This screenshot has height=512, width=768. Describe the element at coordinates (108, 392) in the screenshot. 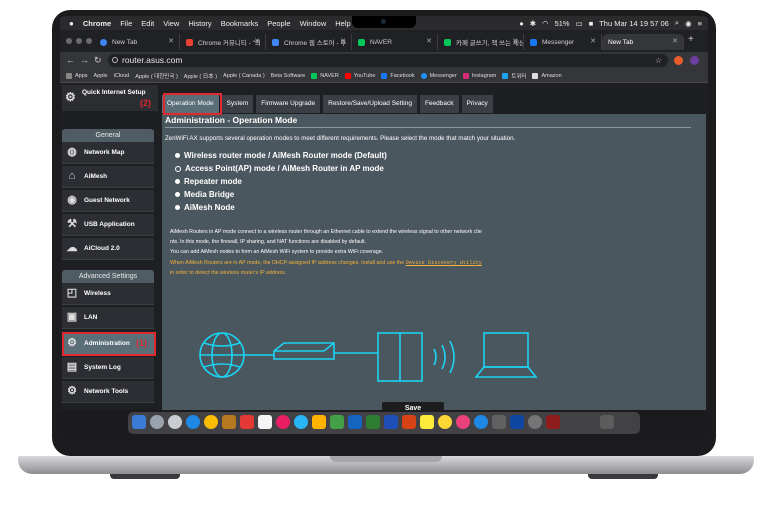

I see `sidebar-item-network-tools: ⚙ Network Tools` at that location.